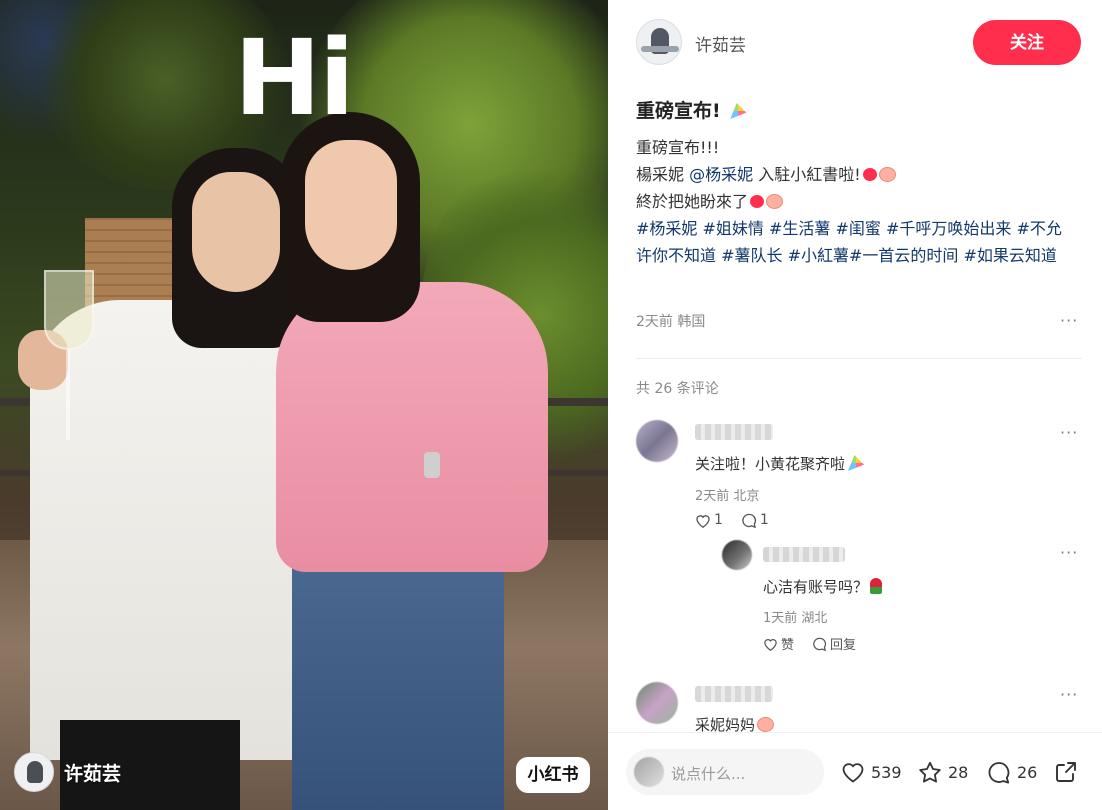 This screenshot has width=1102, height=810. Describe the element at coordinates (859, 707) in the screenshot. I see `comment-item: ··· 采妮妈妈` at that location.